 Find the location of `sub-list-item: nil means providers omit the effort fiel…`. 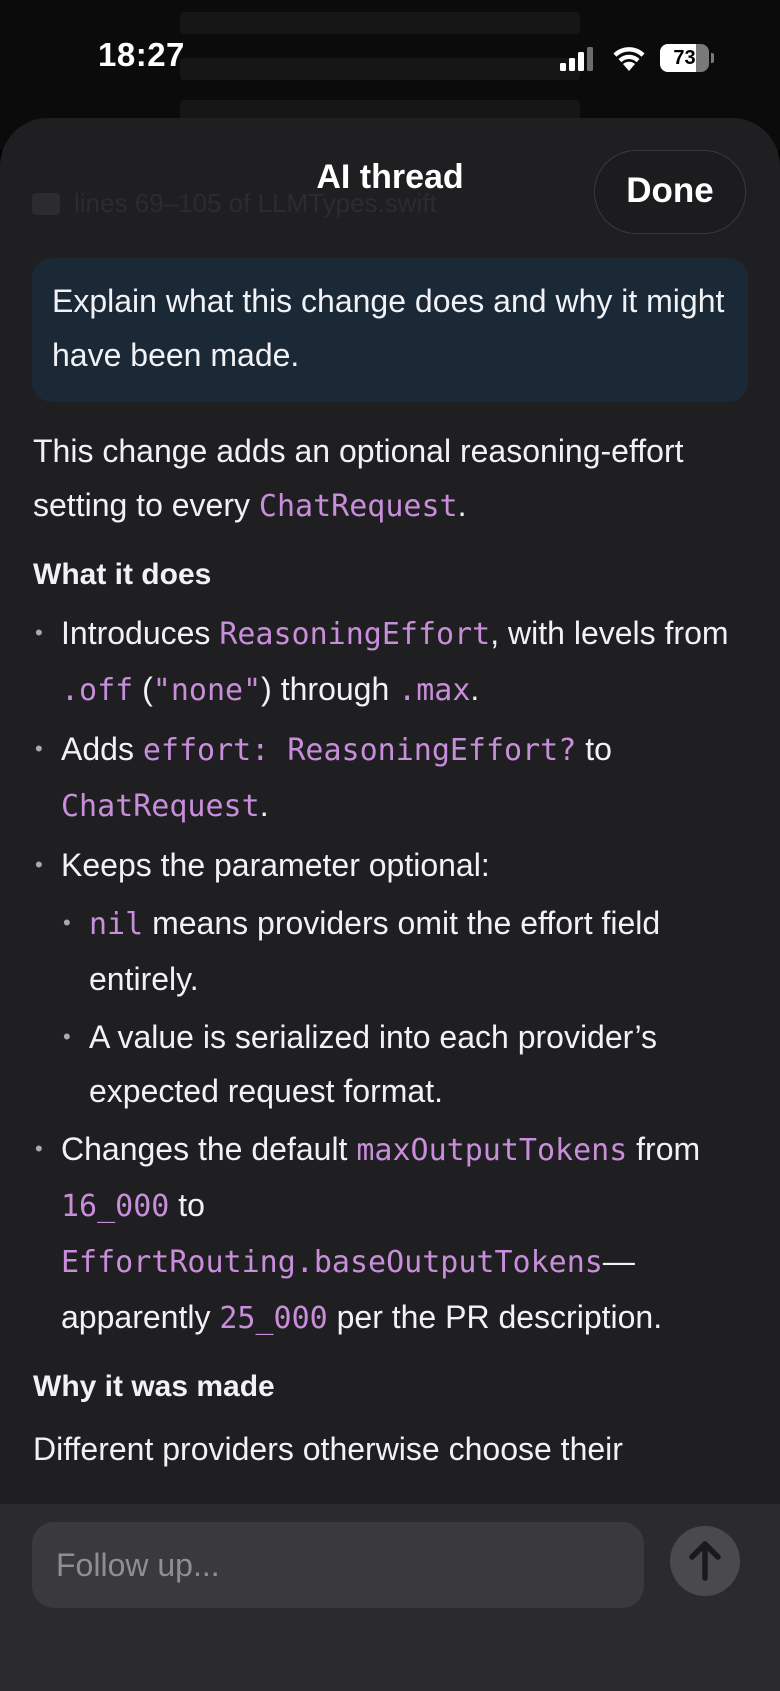

sub-list-item: nil means providers omit the effort fiel… is located at coordinates (404, 951).